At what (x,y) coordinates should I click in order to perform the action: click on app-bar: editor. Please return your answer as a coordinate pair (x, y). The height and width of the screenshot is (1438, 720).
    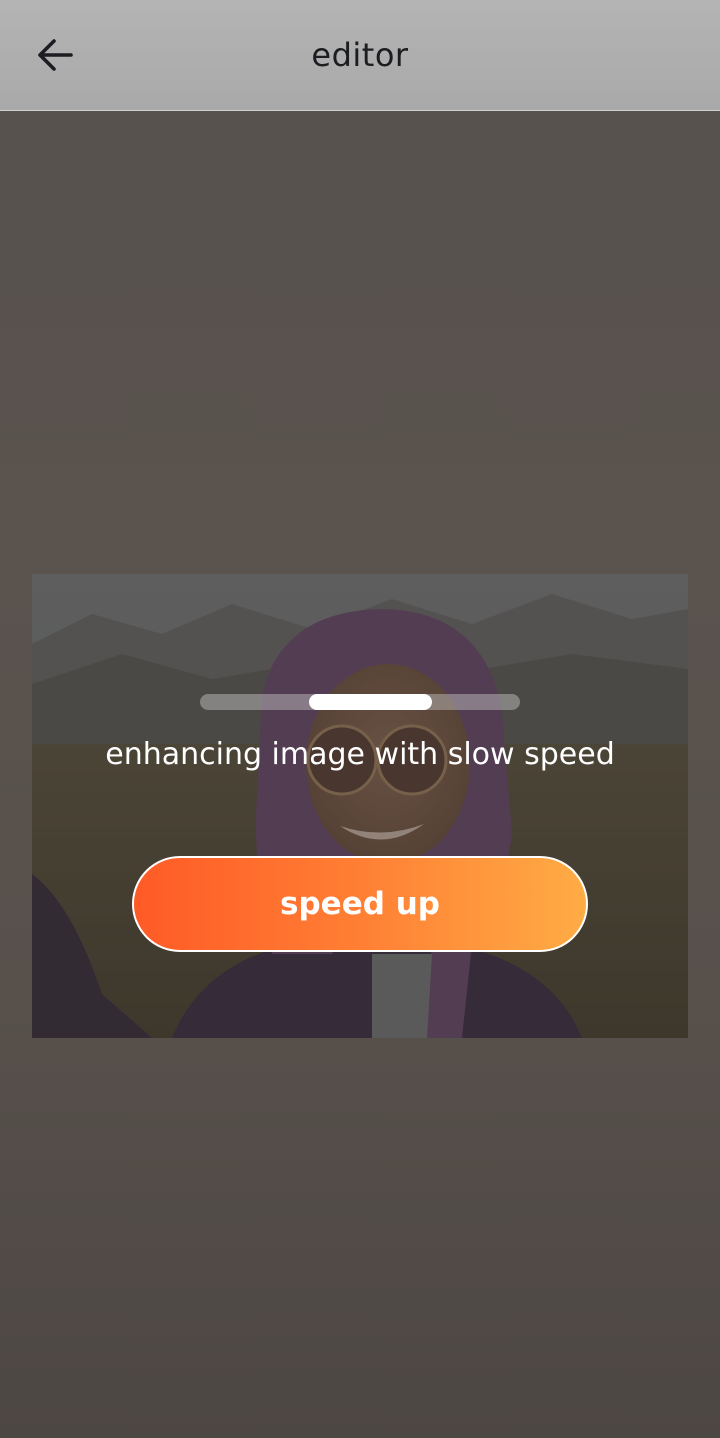
    Looking at the image, I should click on (360, 55).